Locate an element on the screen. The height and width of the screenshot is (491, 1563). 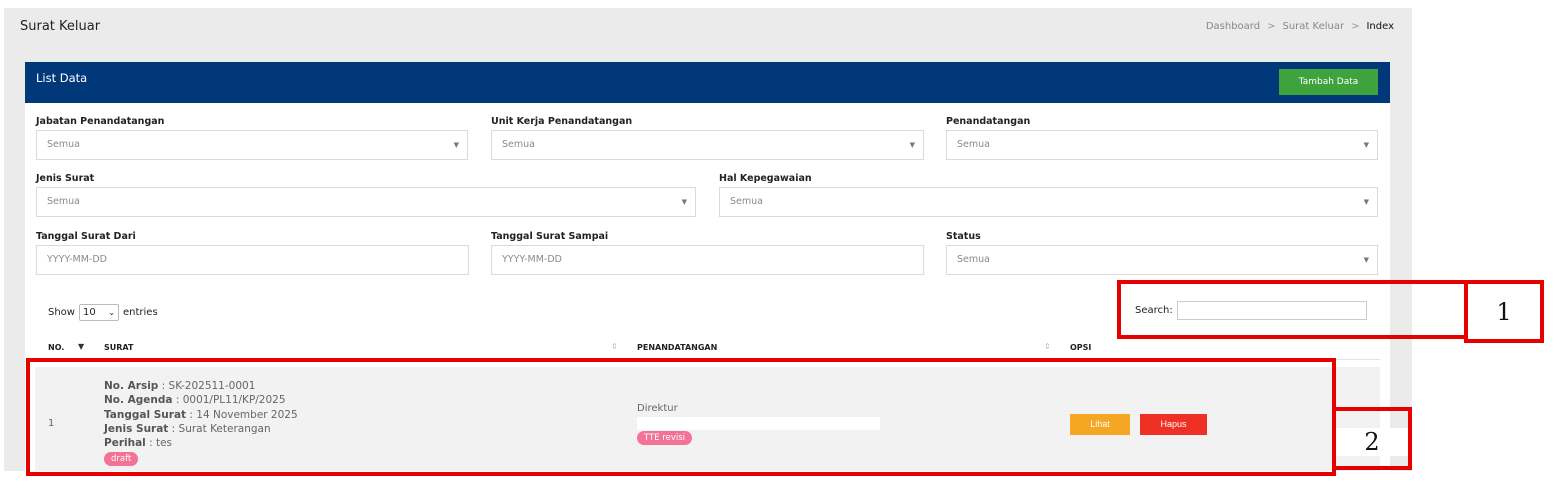
breadcrumb-surat-keluar: Surat Keluar is located at coordinates (1313, 26).